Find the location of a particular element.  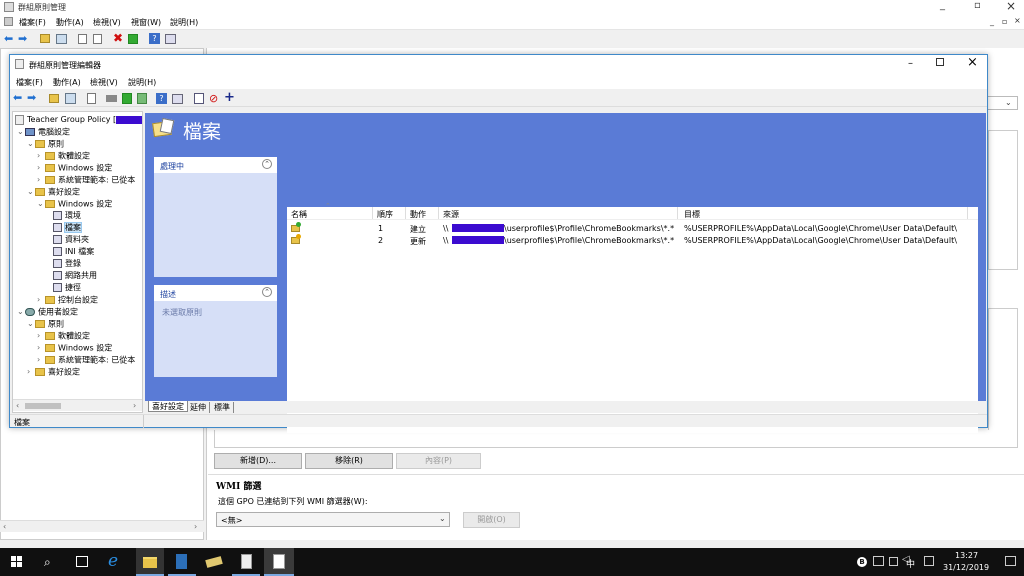

editor-up-icon is located at coordinates (54, 98).